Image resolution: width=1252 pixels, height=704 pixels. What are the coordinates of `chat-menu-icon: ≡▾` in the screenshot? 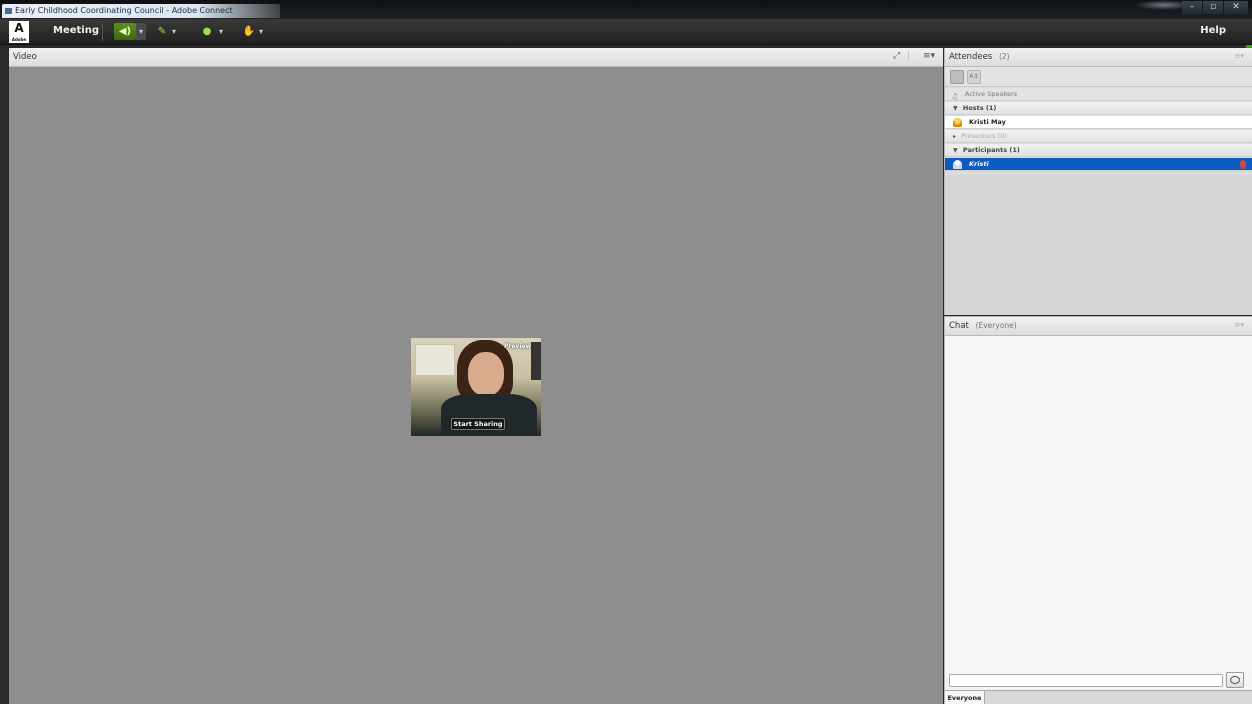 It's located at (1239, 325).